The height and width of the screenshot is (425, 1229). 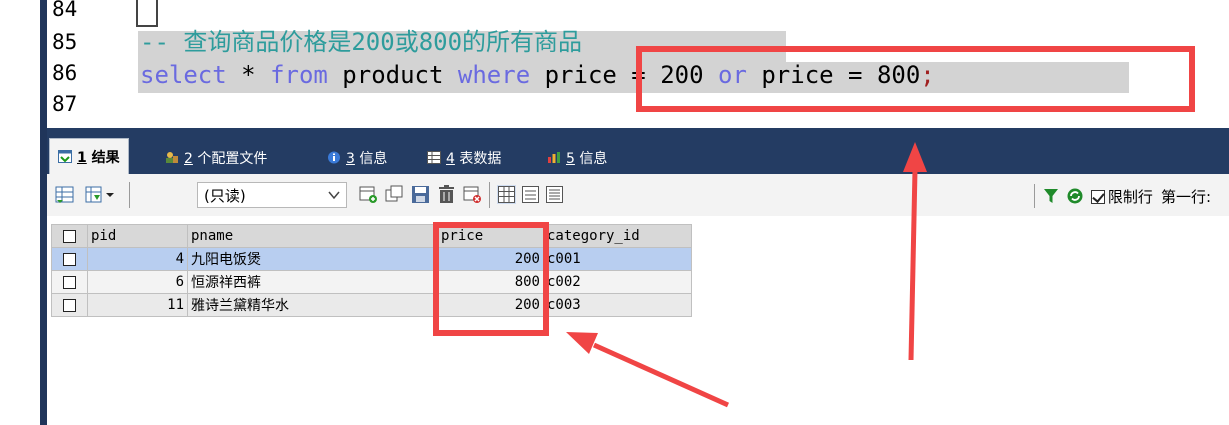 What do you see at coordinates (65, 10) in the screenshot?
I see `line-number: 84` at bounding box center [65, 10].